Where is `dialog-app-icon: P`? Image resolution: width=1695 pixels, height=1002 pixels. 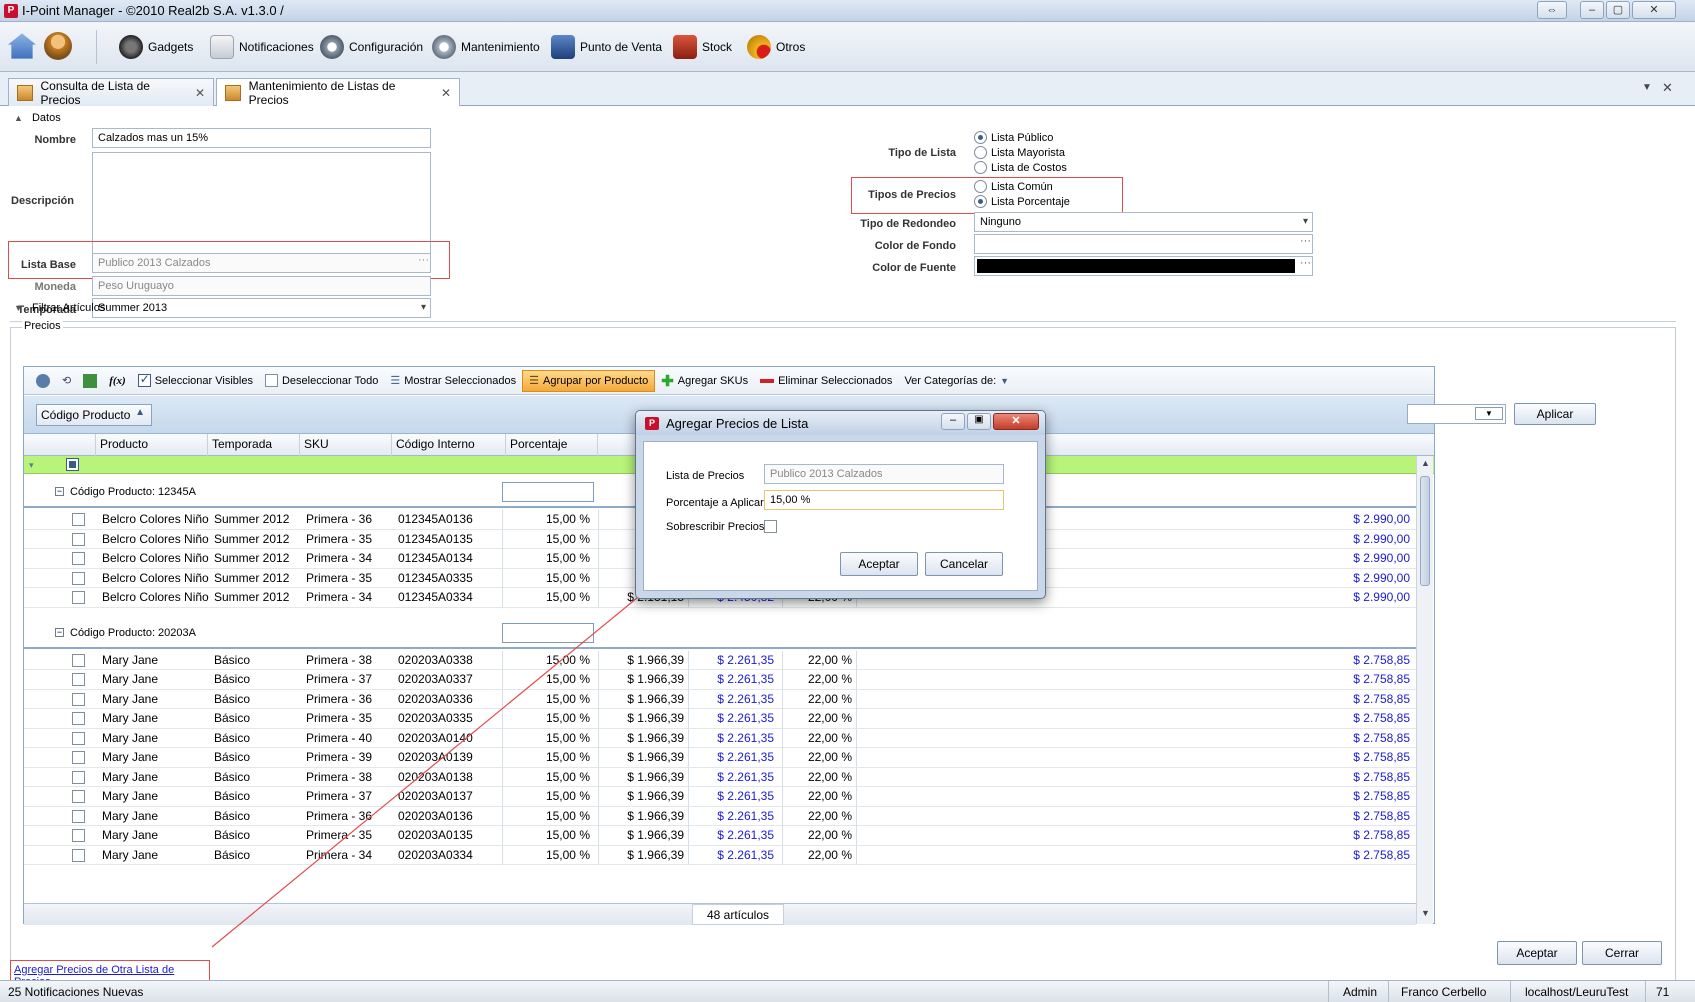 dialog-app-icon: P is located at coordinates (652, 423).